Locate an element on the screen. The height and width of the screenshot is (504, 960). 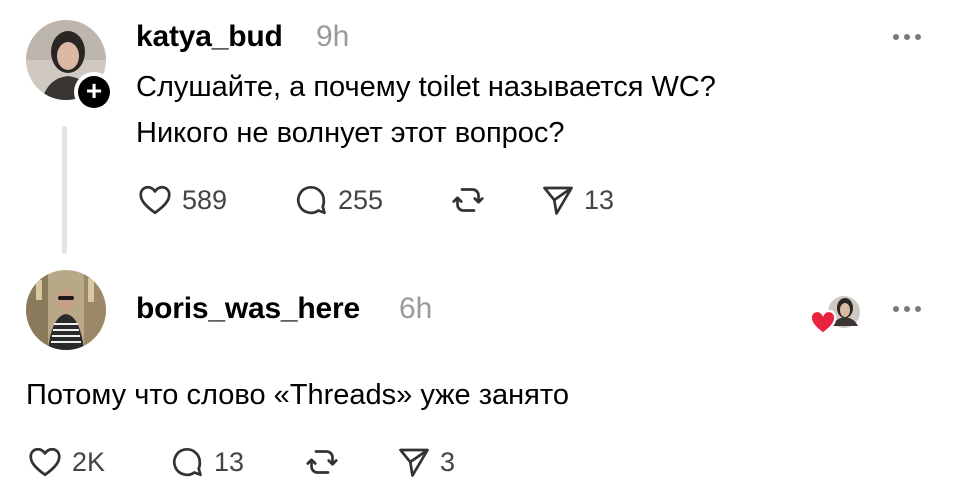
like-button: 589 is located at coordinates (181, 200).